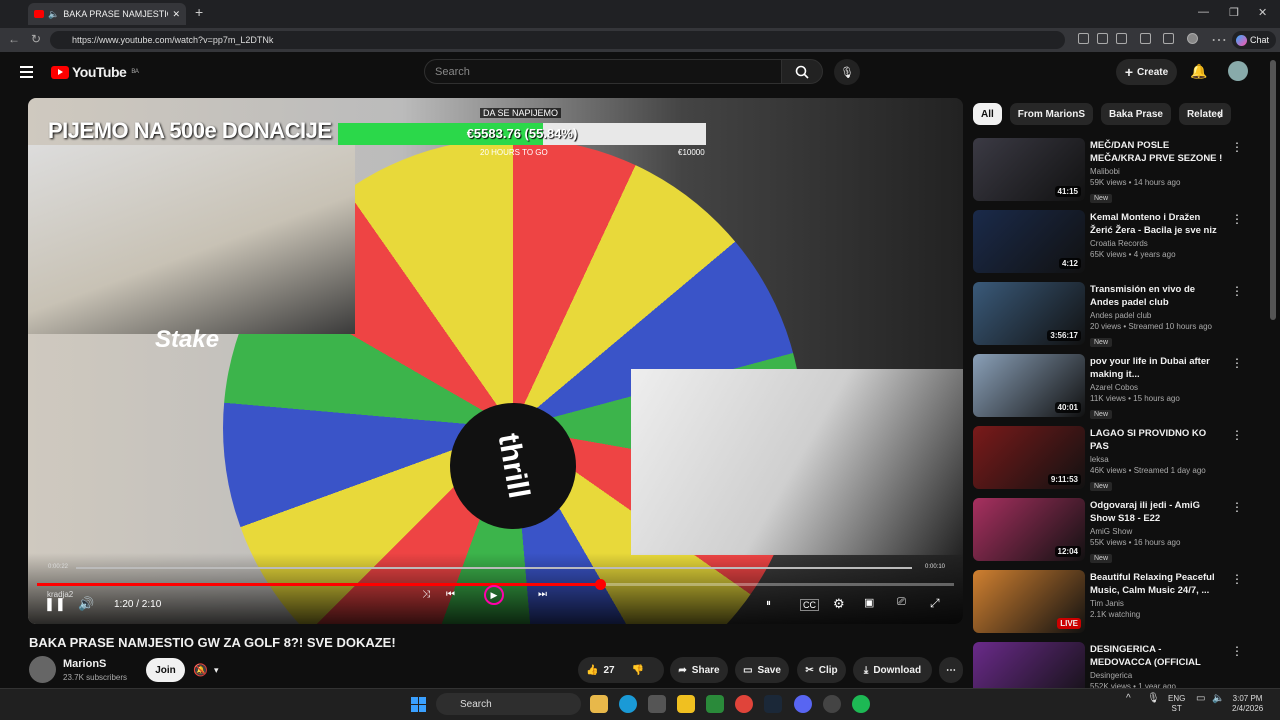  Describe the element at coordinates (14, 39) in the screenshot. I see `back-icon: ←` at that location.